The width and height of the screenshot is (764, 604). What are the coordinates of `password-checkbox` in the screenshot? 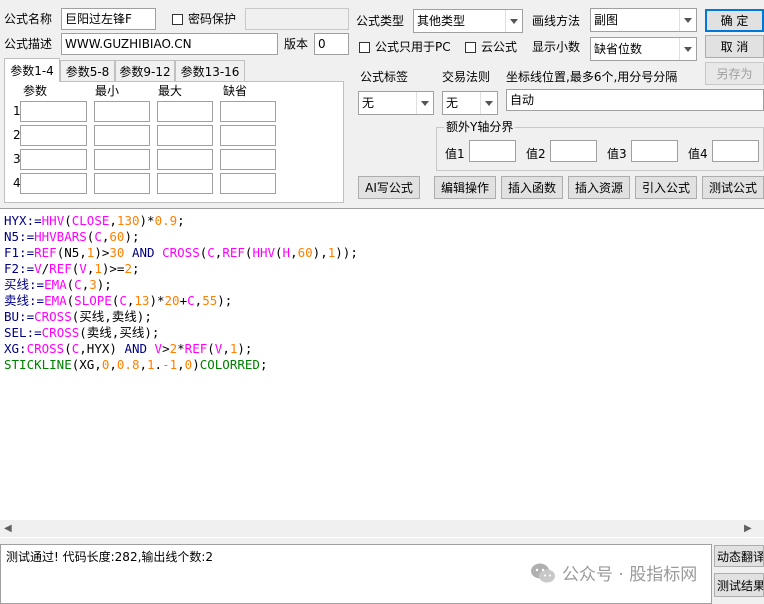 It's located at (177, 19).